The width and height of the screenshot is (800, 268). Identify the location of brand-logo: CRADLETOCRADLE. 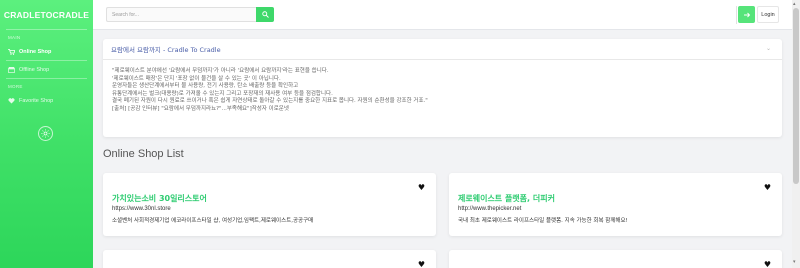
(46, 14).